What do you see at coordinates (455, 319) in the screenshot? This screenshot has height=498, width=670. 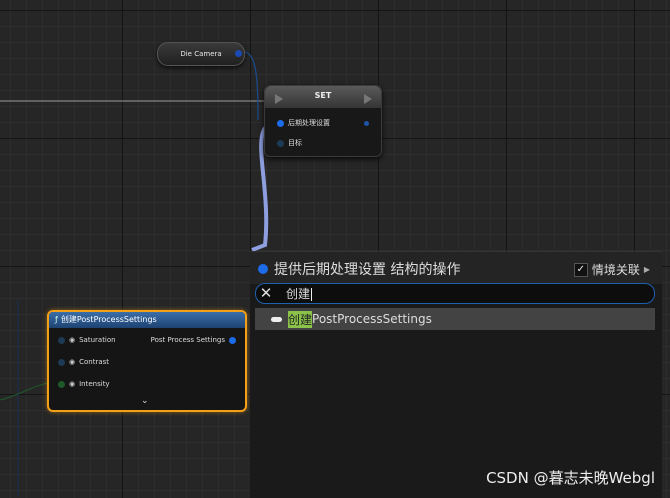 I see `result-item: 创建 PostProcessSettings` at bounding box center [455, 319].